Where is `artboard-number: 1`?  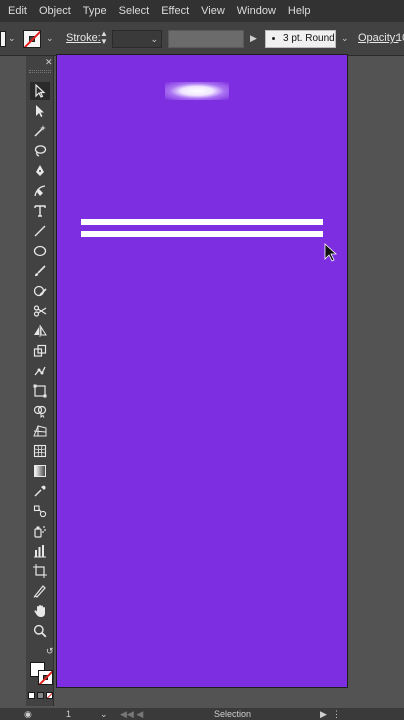
artboard-number: 1 is located at coordinates (68, 714).